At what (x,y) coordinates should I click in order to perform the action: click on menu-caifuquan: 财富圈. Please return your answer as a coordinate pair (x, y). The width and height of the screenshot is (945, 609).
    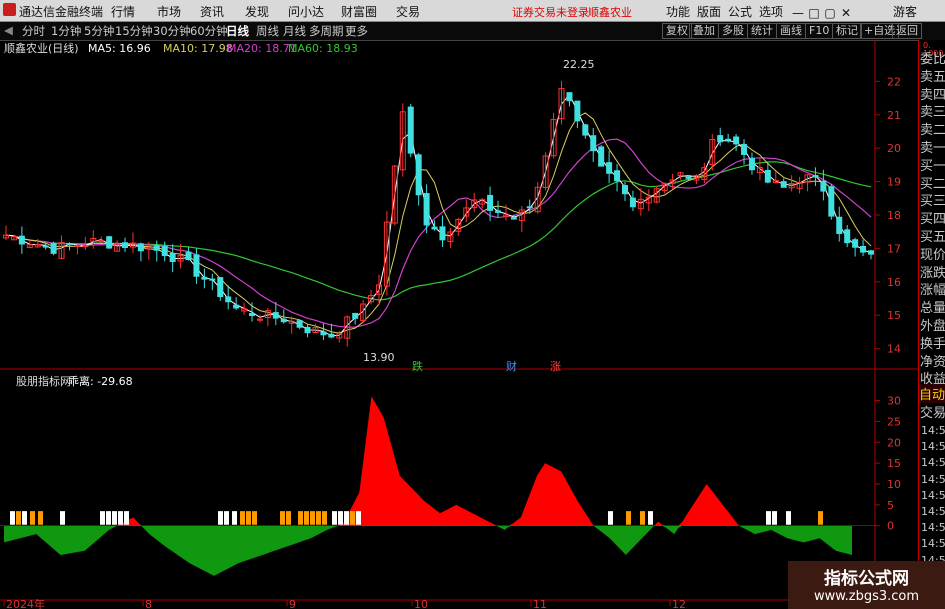
    Looking at the image, I should click on (359, 11).